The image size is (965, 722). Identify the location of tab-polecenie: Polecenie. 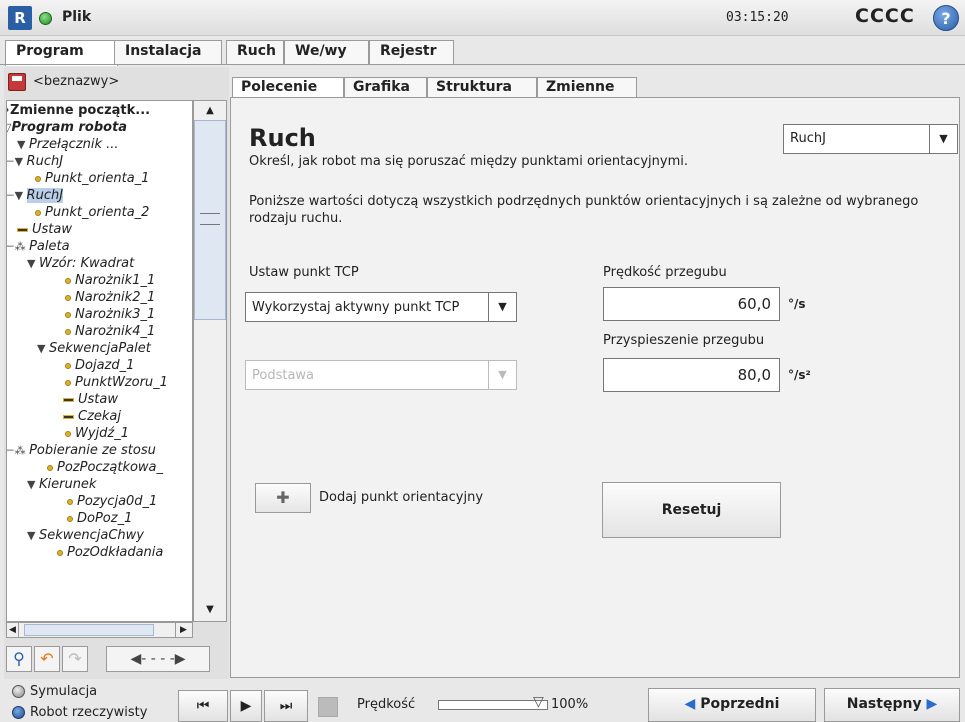
(288, 88).